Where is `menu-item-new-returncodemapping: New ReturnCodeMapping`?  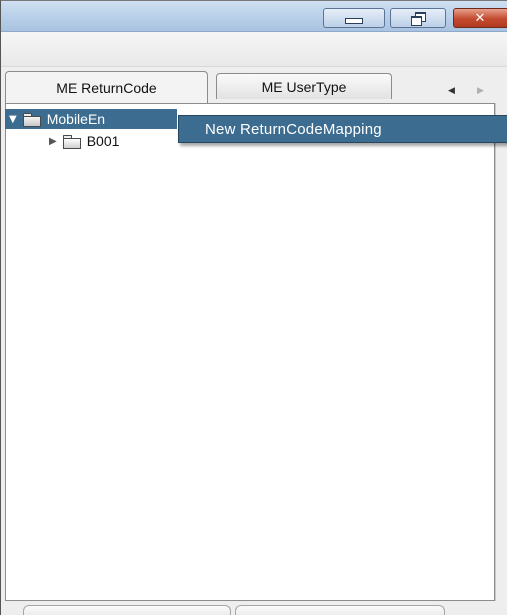
menu-item-new-returncodemapping: New ReturnCodeMapping is located at coordinates (280, 129).